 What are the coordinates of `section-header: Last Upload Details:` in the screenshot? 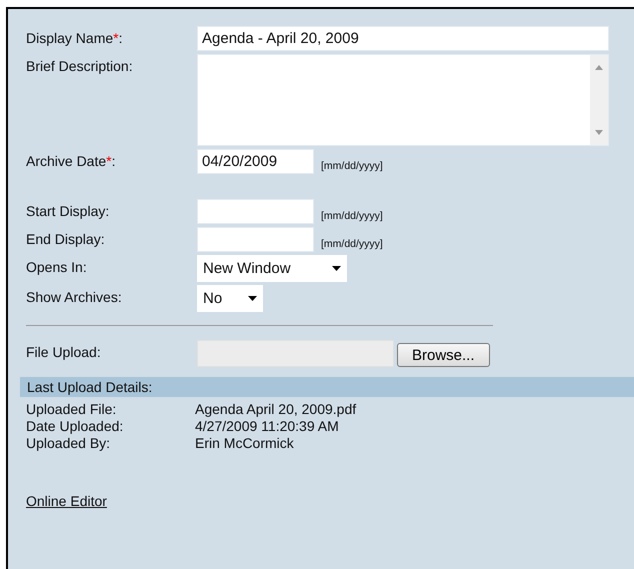 It's located at (327, 387).